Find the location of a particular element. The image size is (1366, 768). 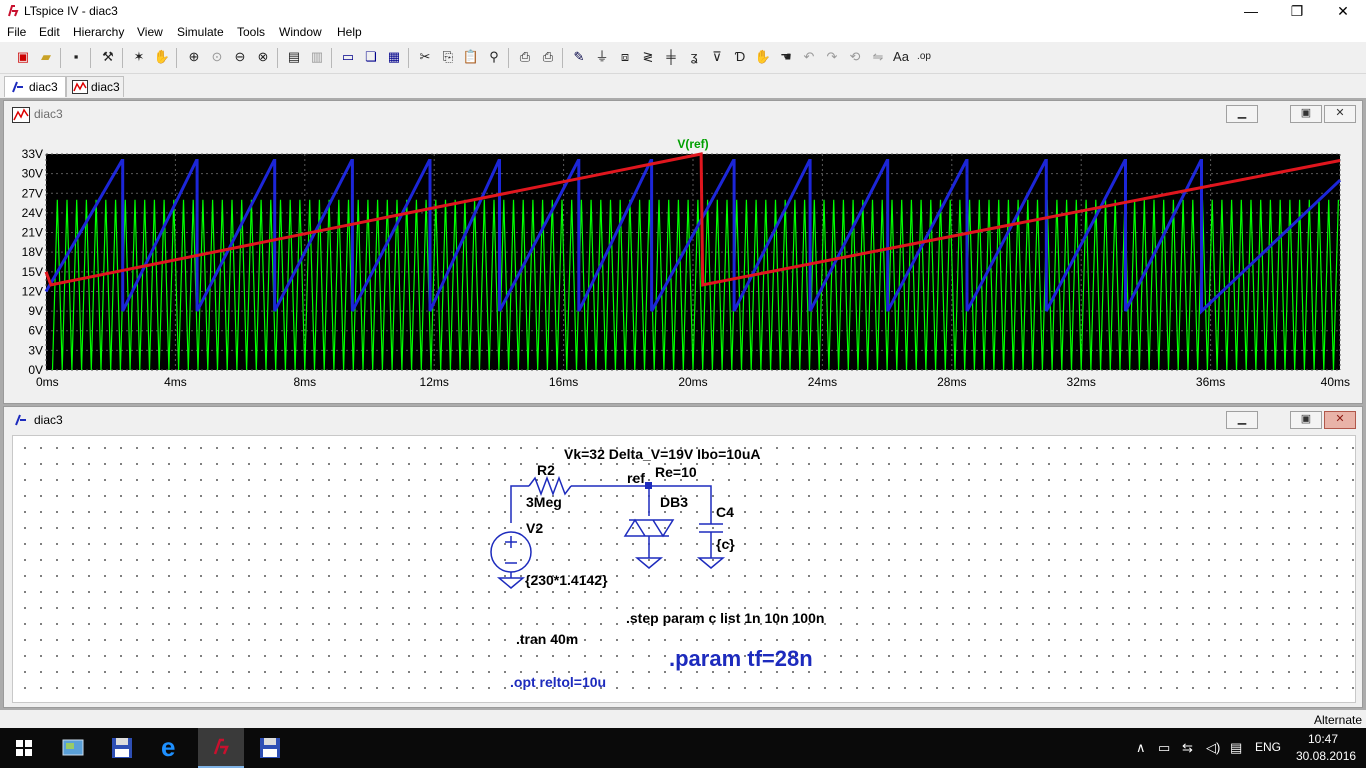

waveform-icon is located at coordinates (21, 115).